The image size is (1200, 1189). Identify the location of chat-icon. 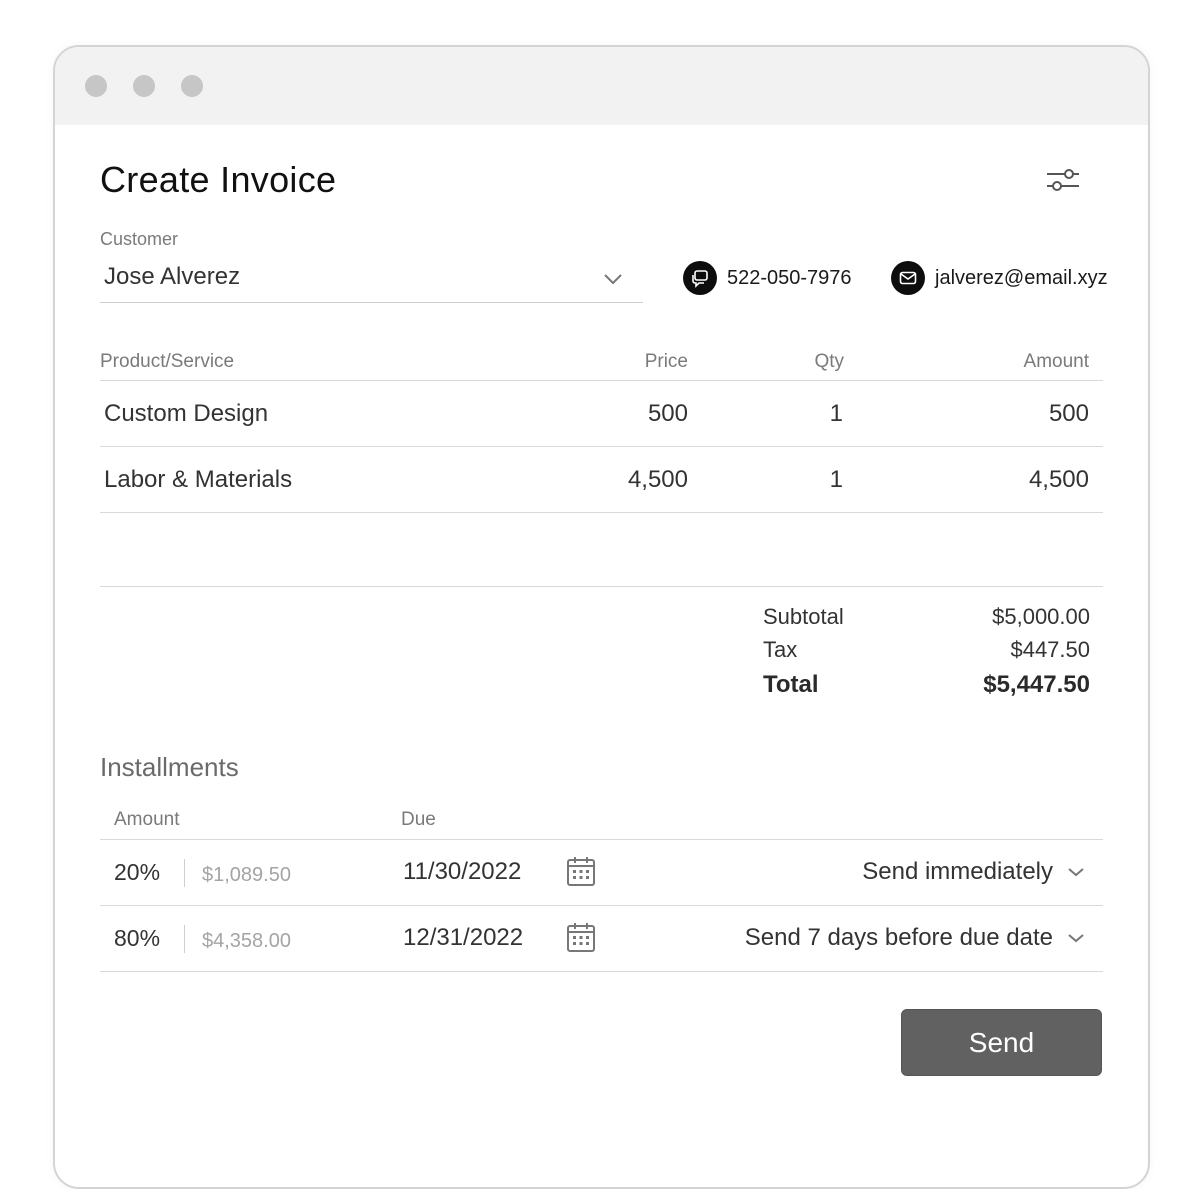
(700, 278).